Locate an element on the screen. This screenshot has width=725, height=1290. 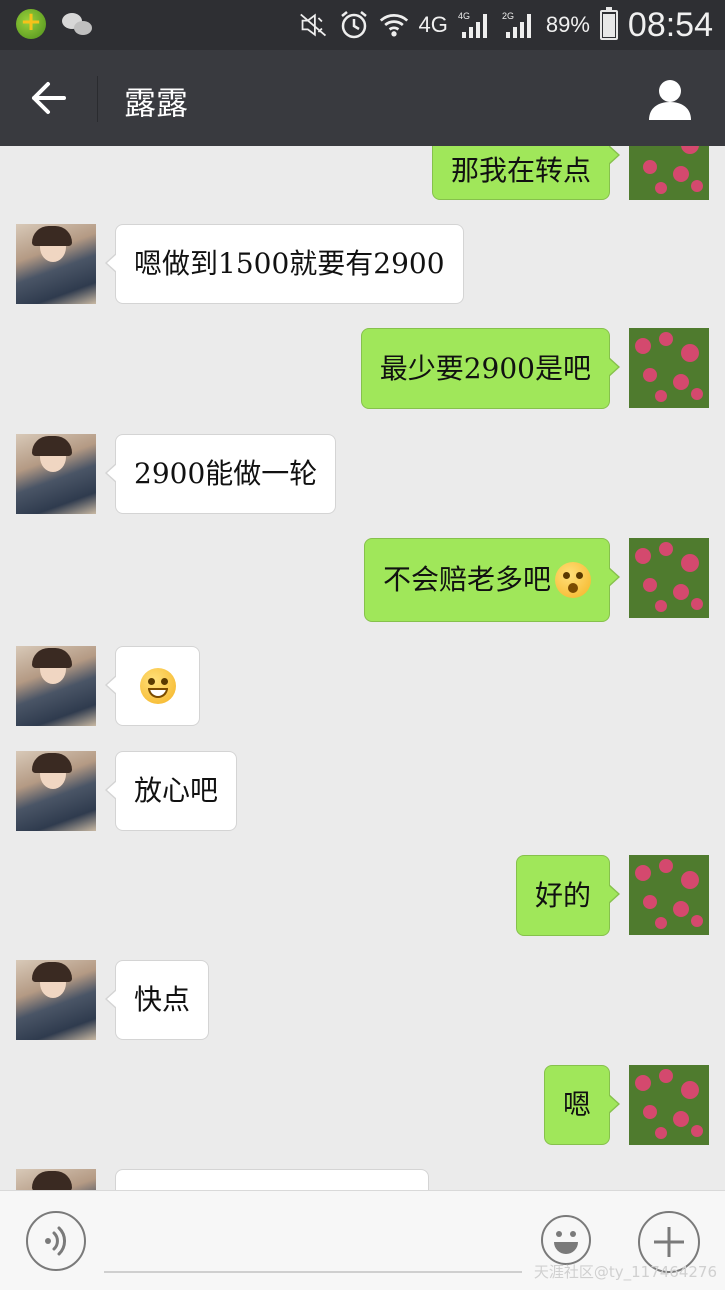
voice-icon is located at coordinates (55, 1241).